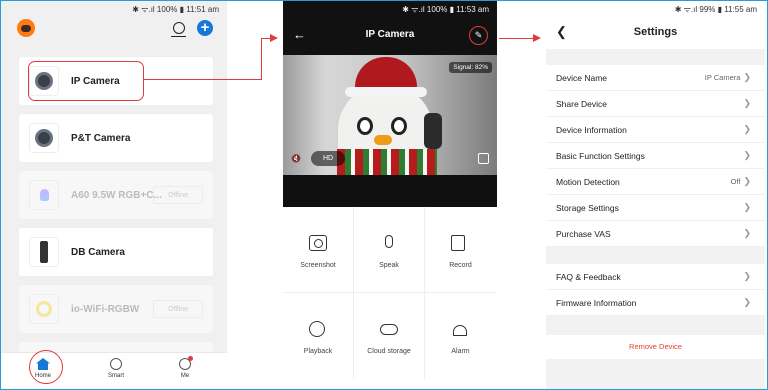  I want to click on row-device-name: Device Name IP Camera ❯, so click(655, 78).